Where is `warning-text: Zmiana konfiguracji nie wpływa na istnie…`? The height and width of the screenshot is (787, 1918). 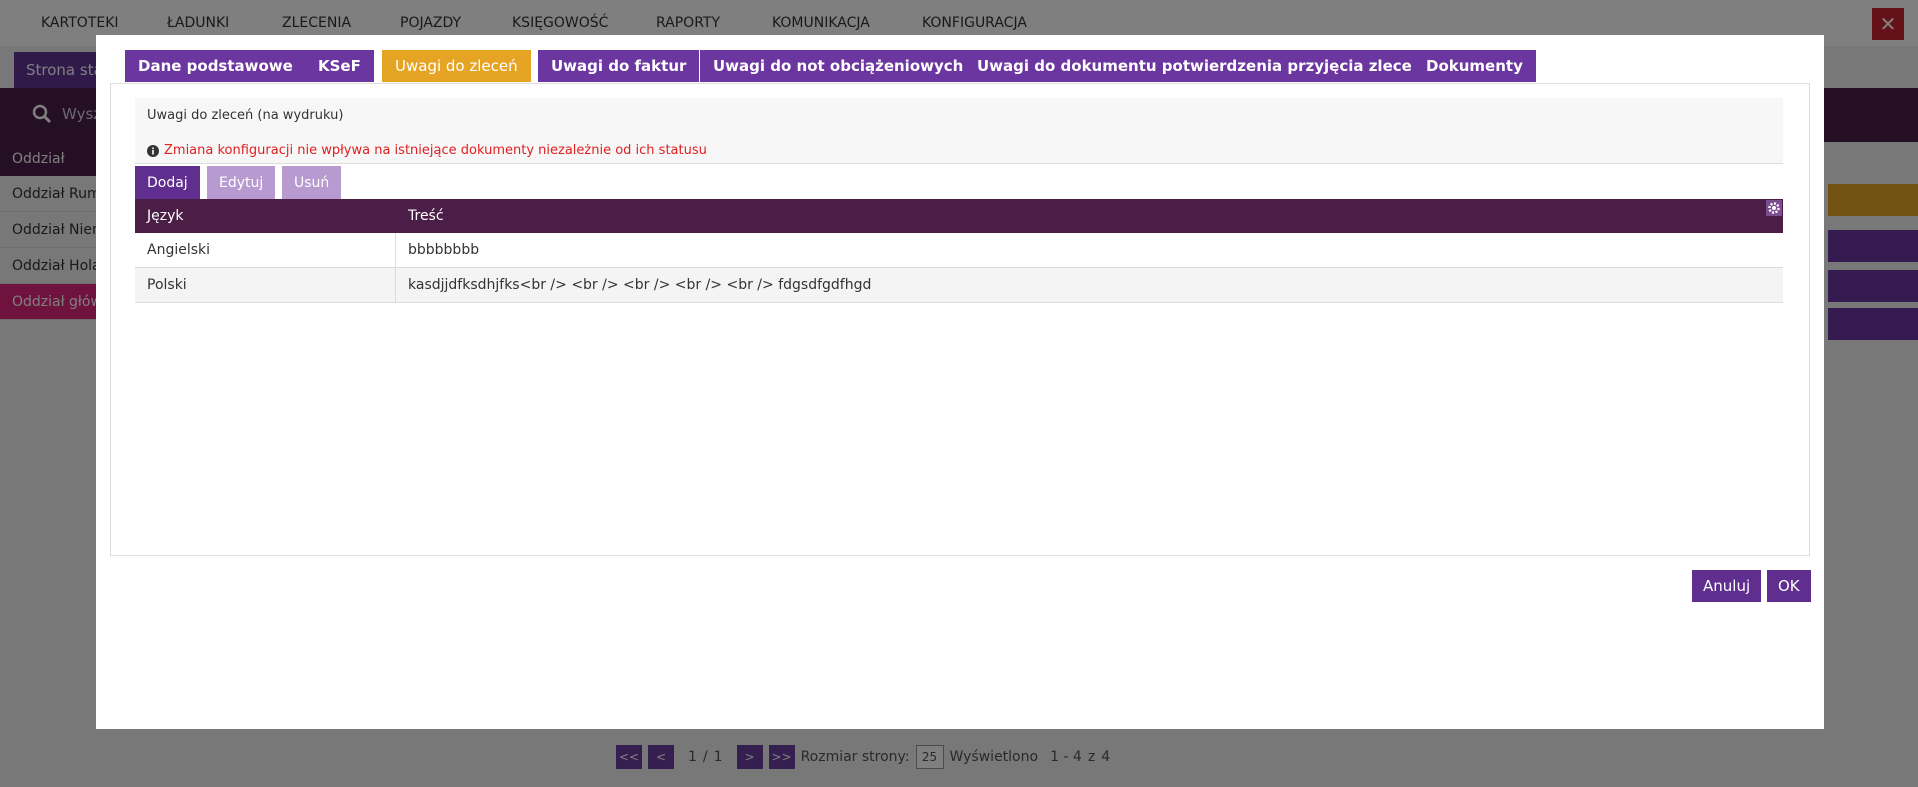 warning-text: Zmiana konfiguracji nie wpływa na istnie… is located at coordinates (435, 150).